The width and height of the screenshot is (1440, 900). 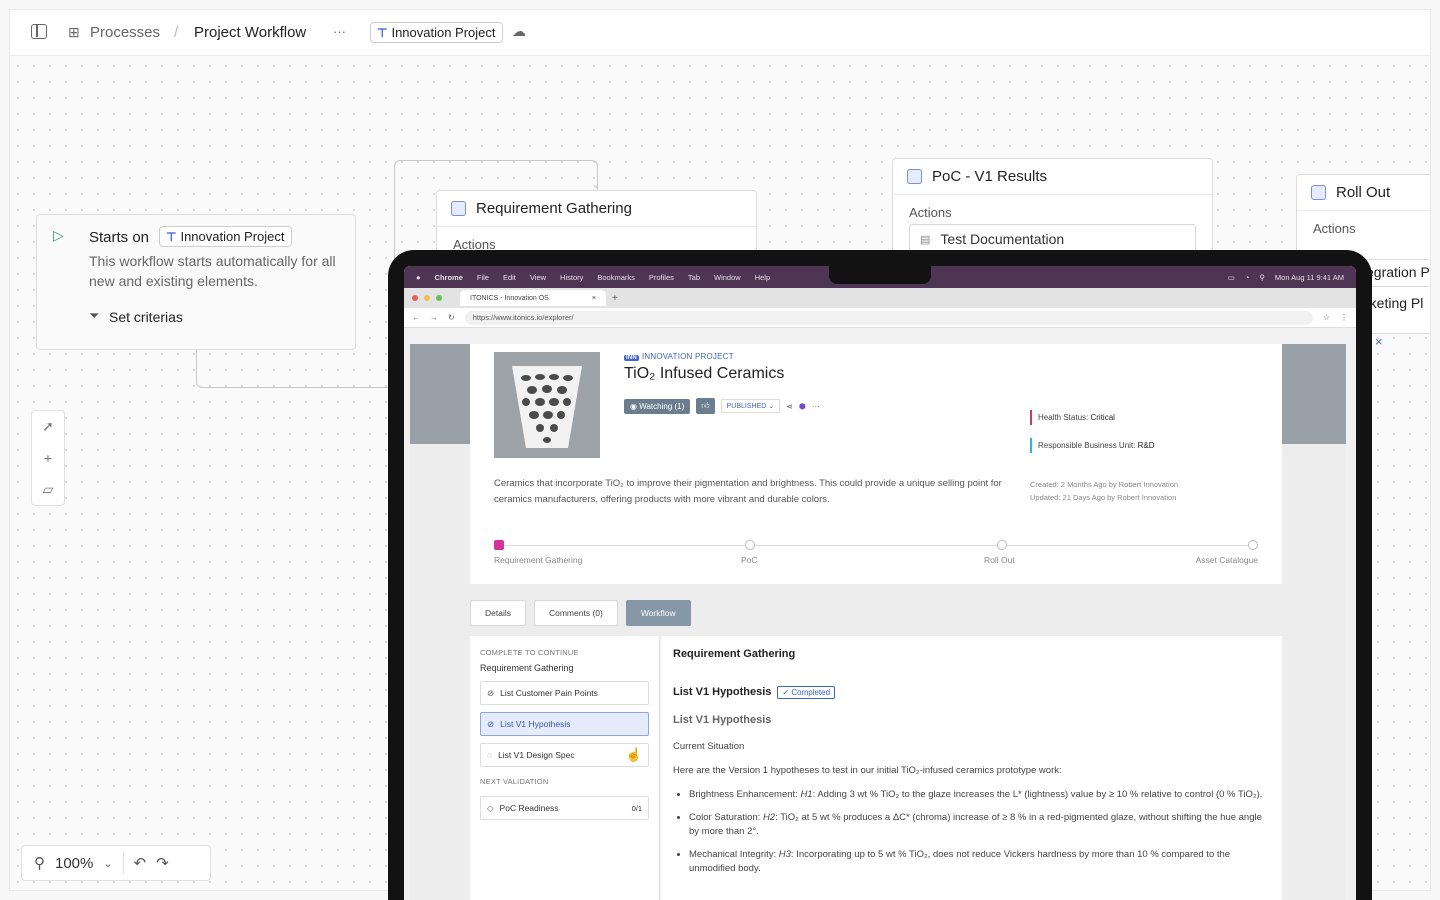 I want to click on project-image, so click(x=547, y=405).